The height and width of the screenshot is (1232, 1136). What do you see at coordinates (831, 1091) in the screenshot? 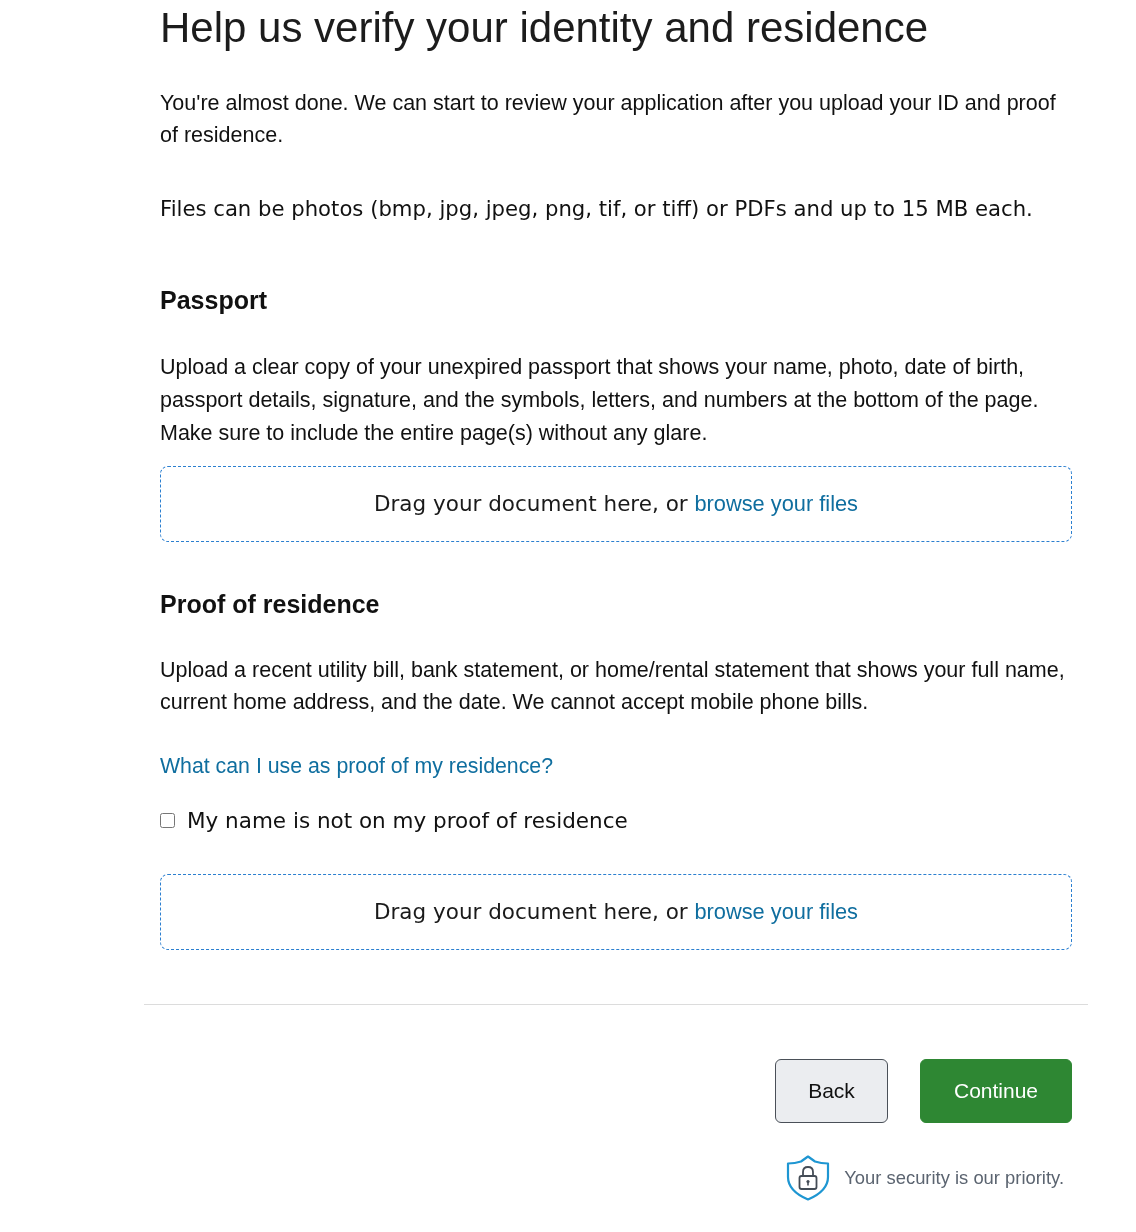
I see `back-button: Back` at bounding box center [831, 1091].